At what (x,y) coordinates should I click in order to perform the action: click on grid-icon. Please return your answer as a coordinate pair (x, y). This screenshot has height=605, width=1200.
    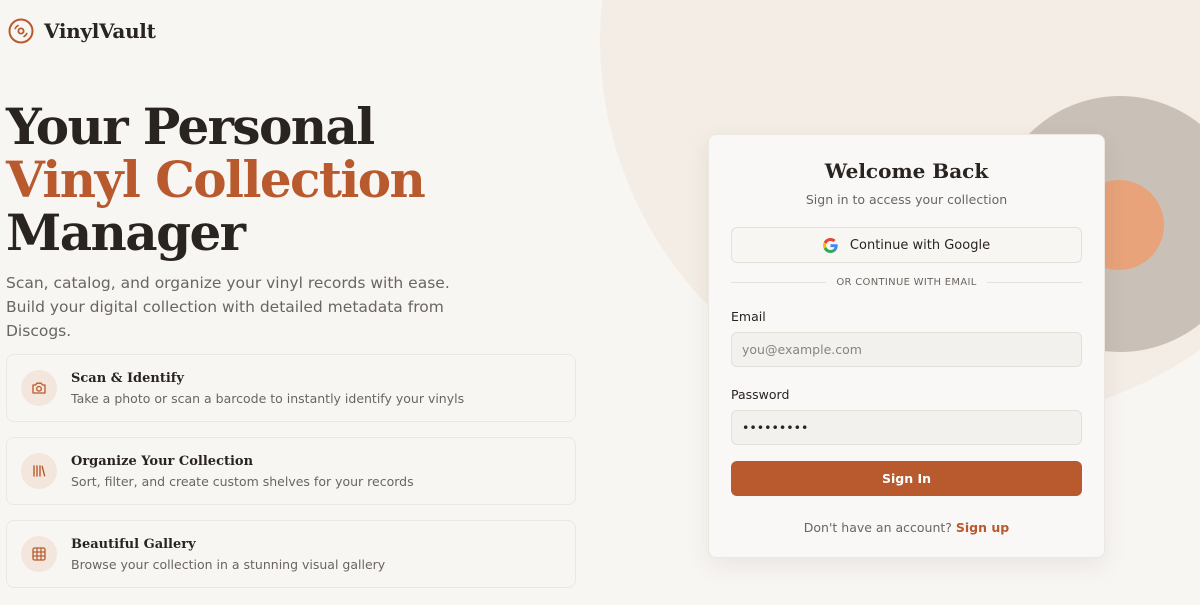
    Looking at the image, I should click on (39, 554).